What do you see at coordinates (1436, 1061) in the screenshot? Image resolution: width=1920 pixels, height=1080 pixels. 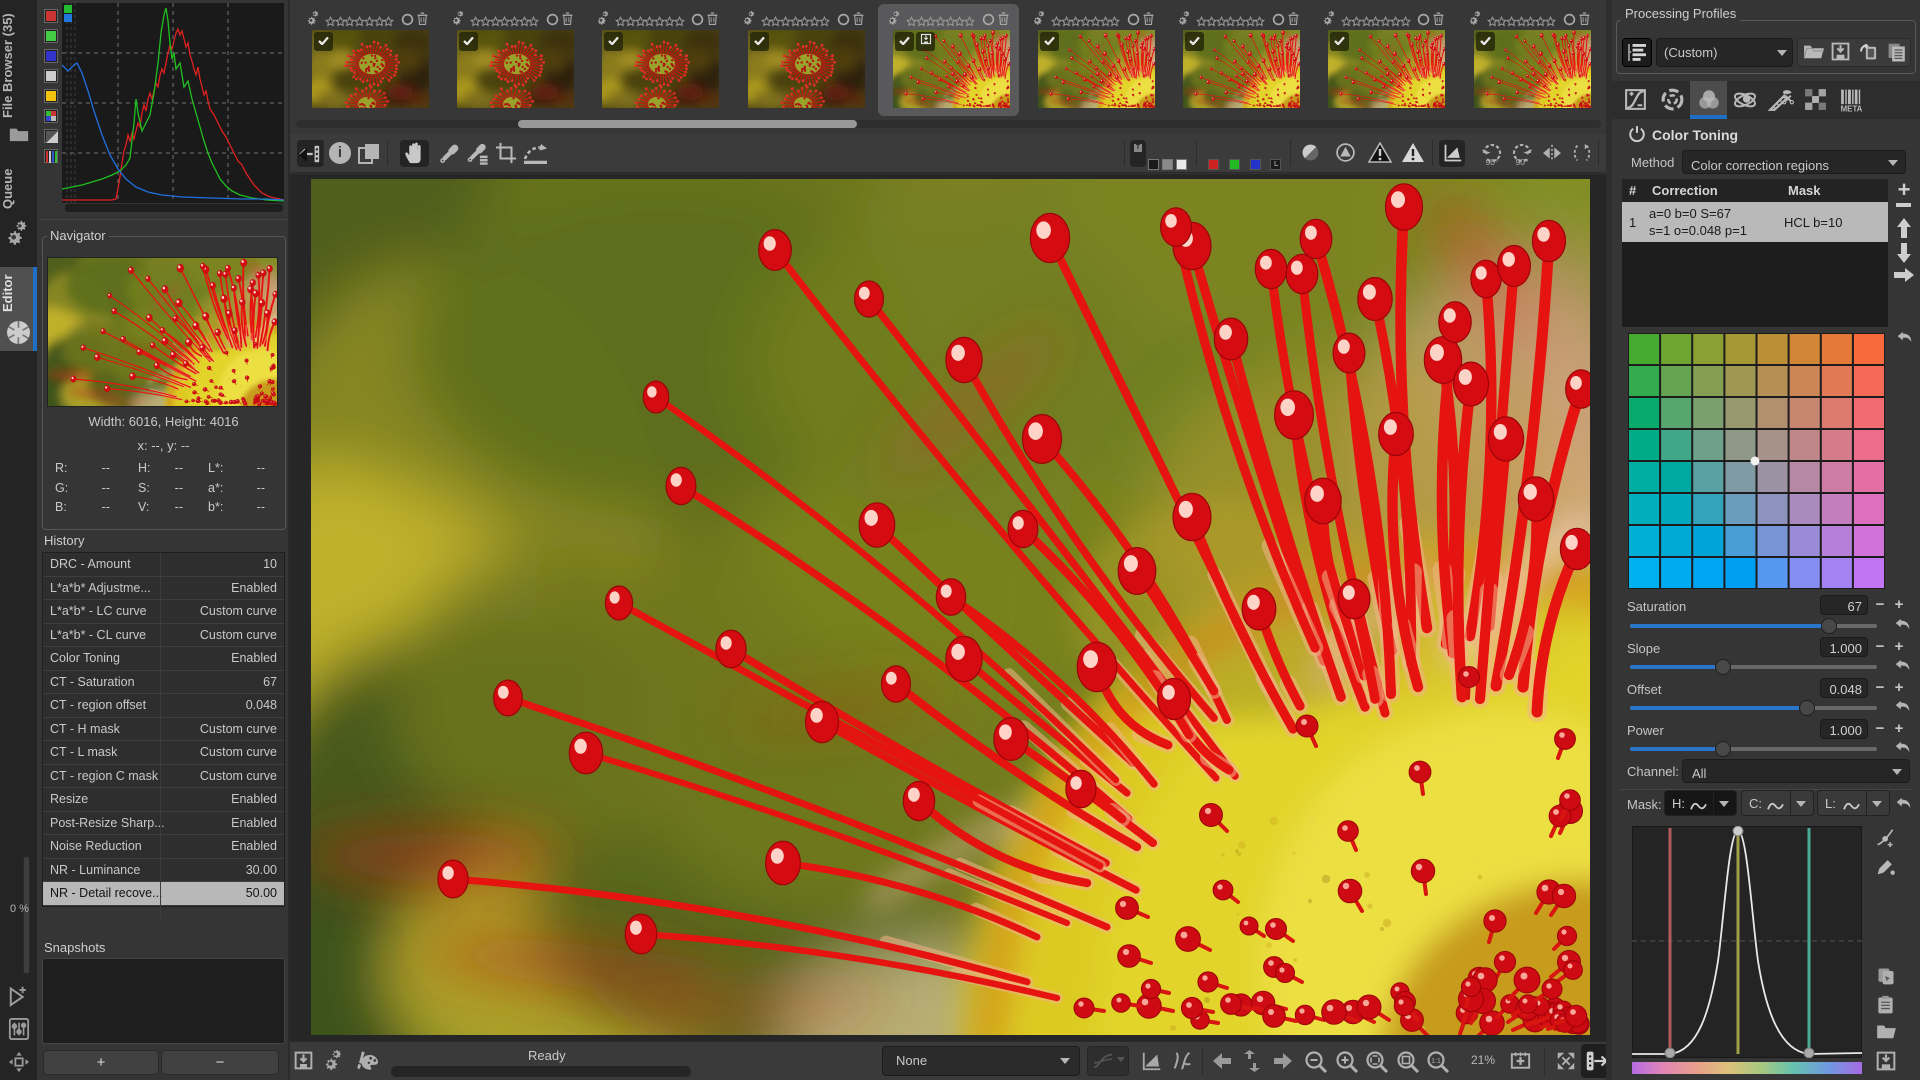 I see `svg-text: 1:1` at bounding box center [1436, 1061].